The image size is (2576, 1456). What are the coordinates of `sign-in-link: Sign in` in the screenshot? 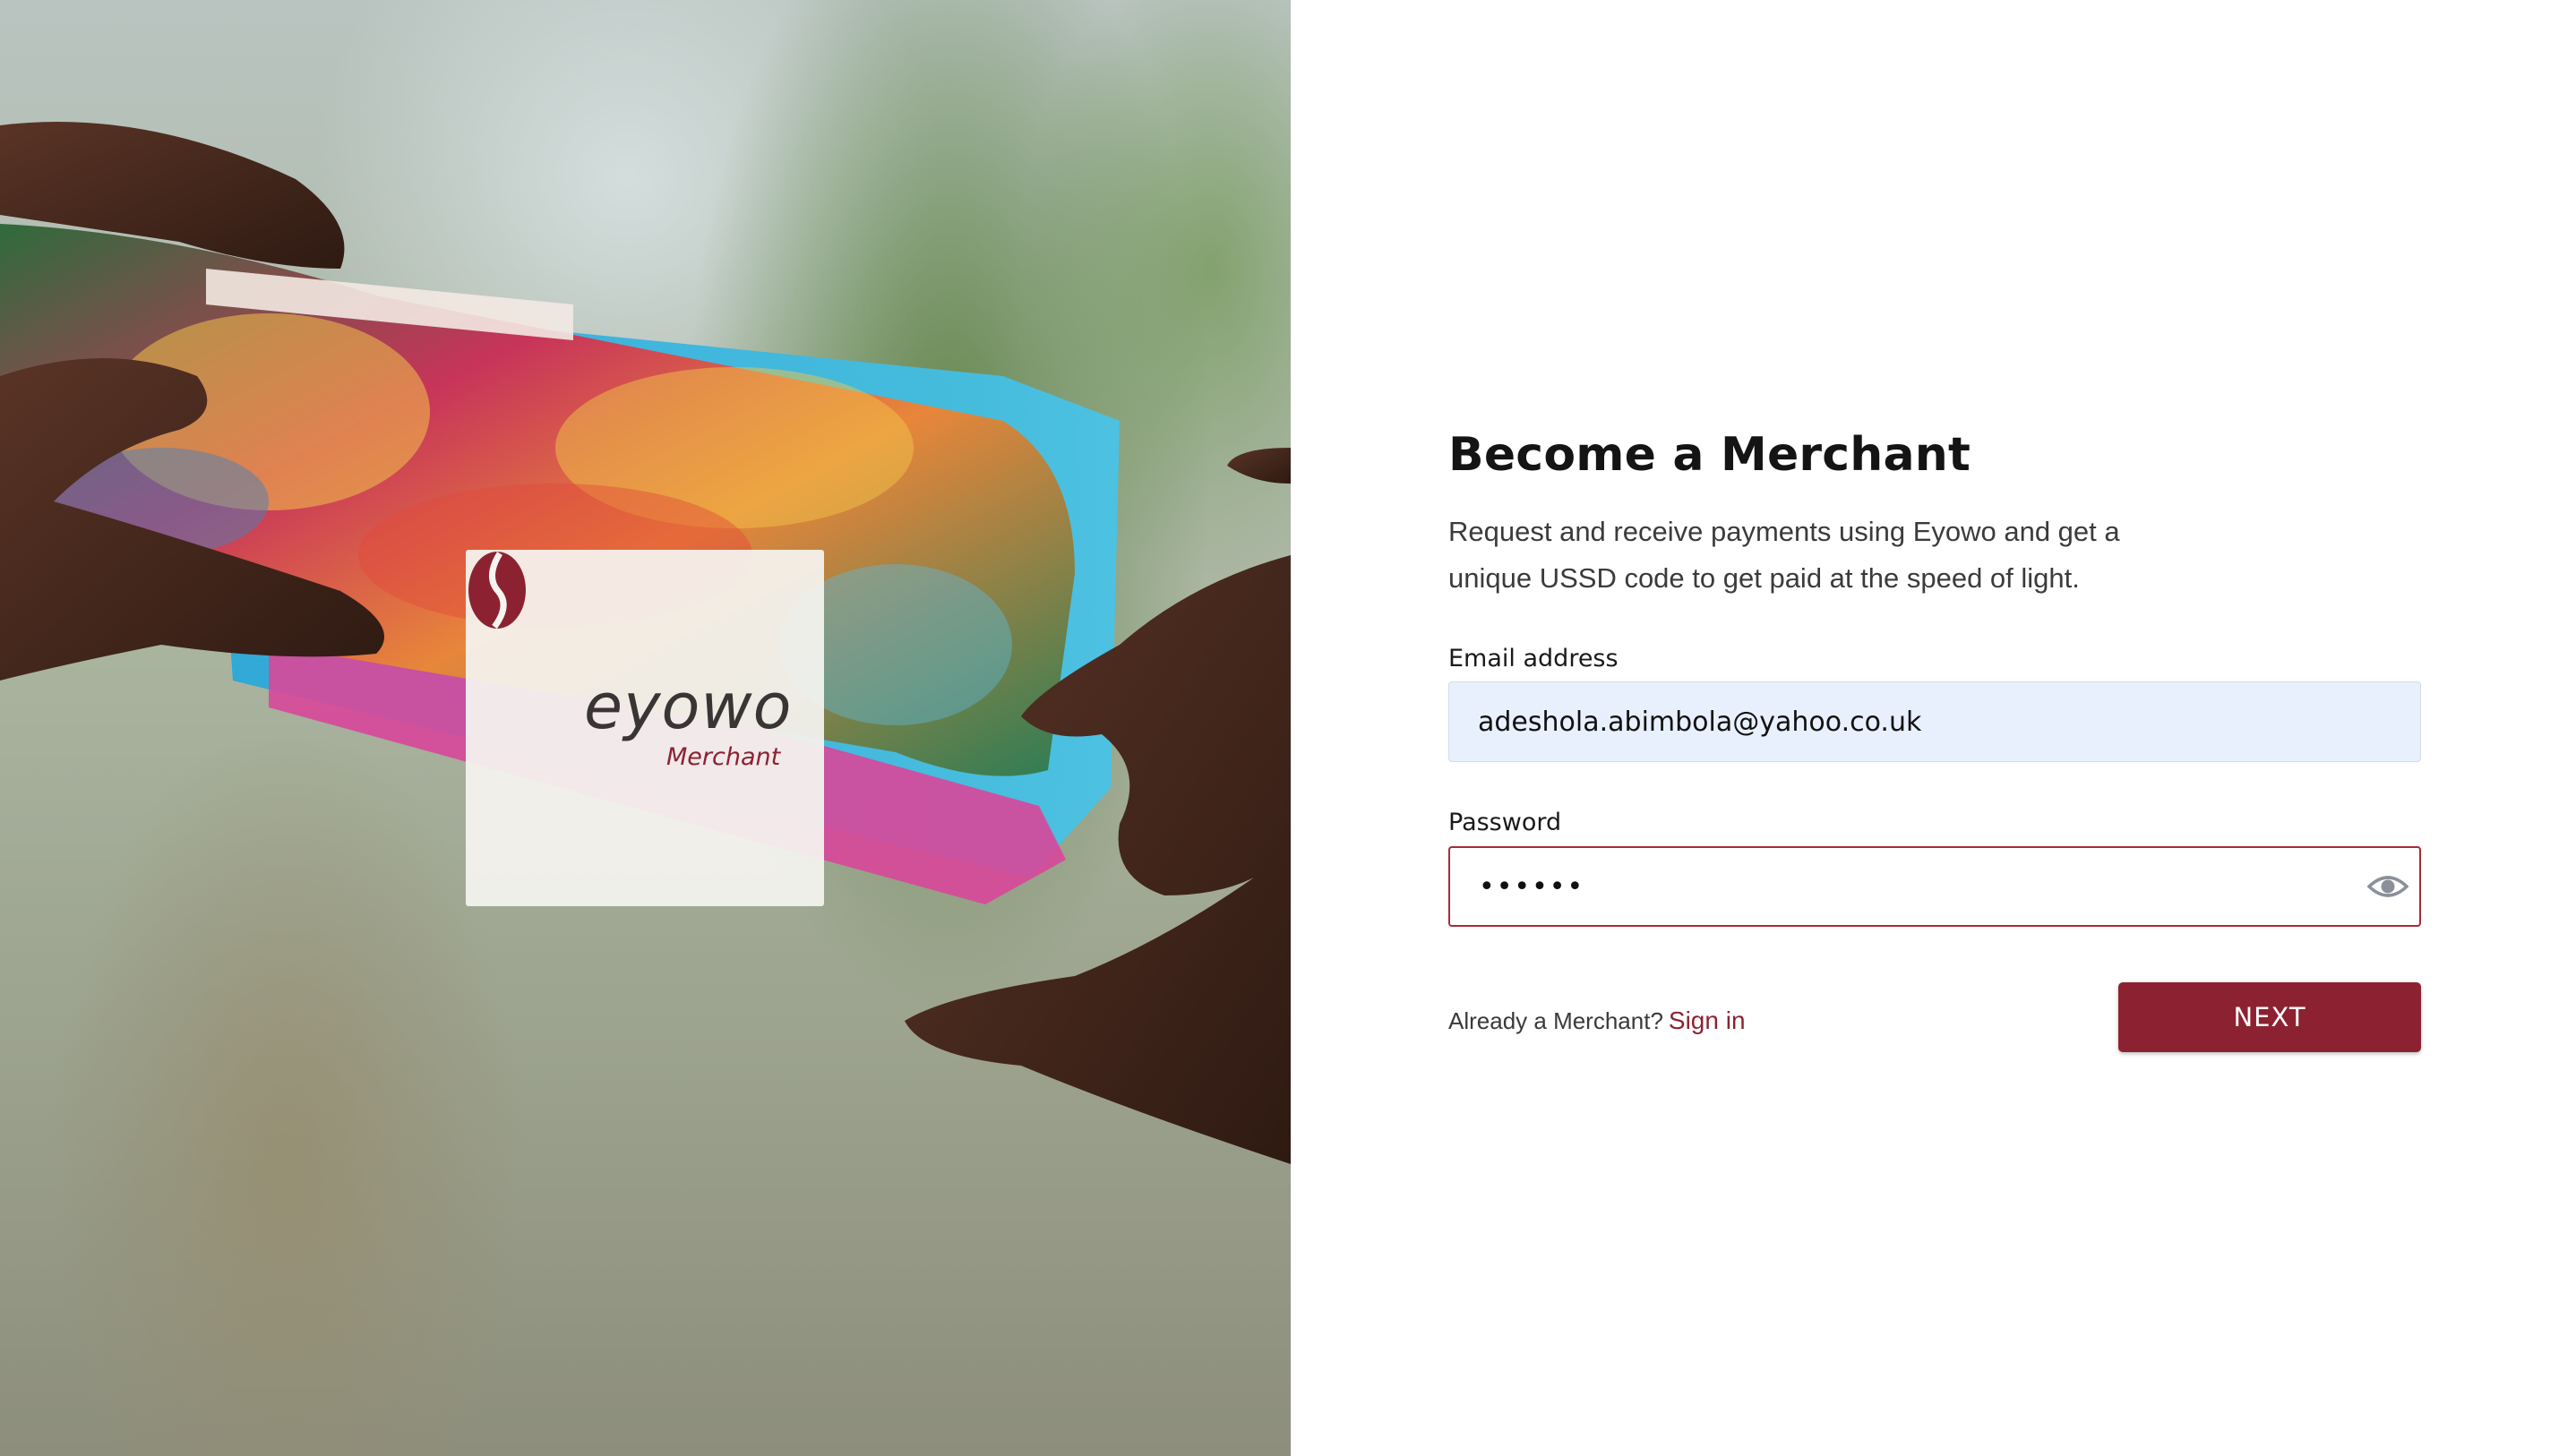 It's located at (1707, 1020).